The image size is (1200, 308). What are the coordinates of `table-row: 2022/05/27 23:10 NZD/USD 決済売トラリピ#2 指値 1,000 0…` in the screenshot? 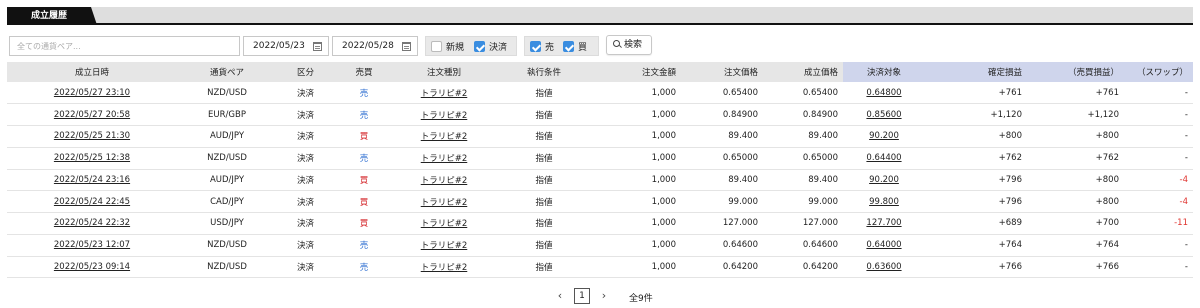 It's located at (600, 93).